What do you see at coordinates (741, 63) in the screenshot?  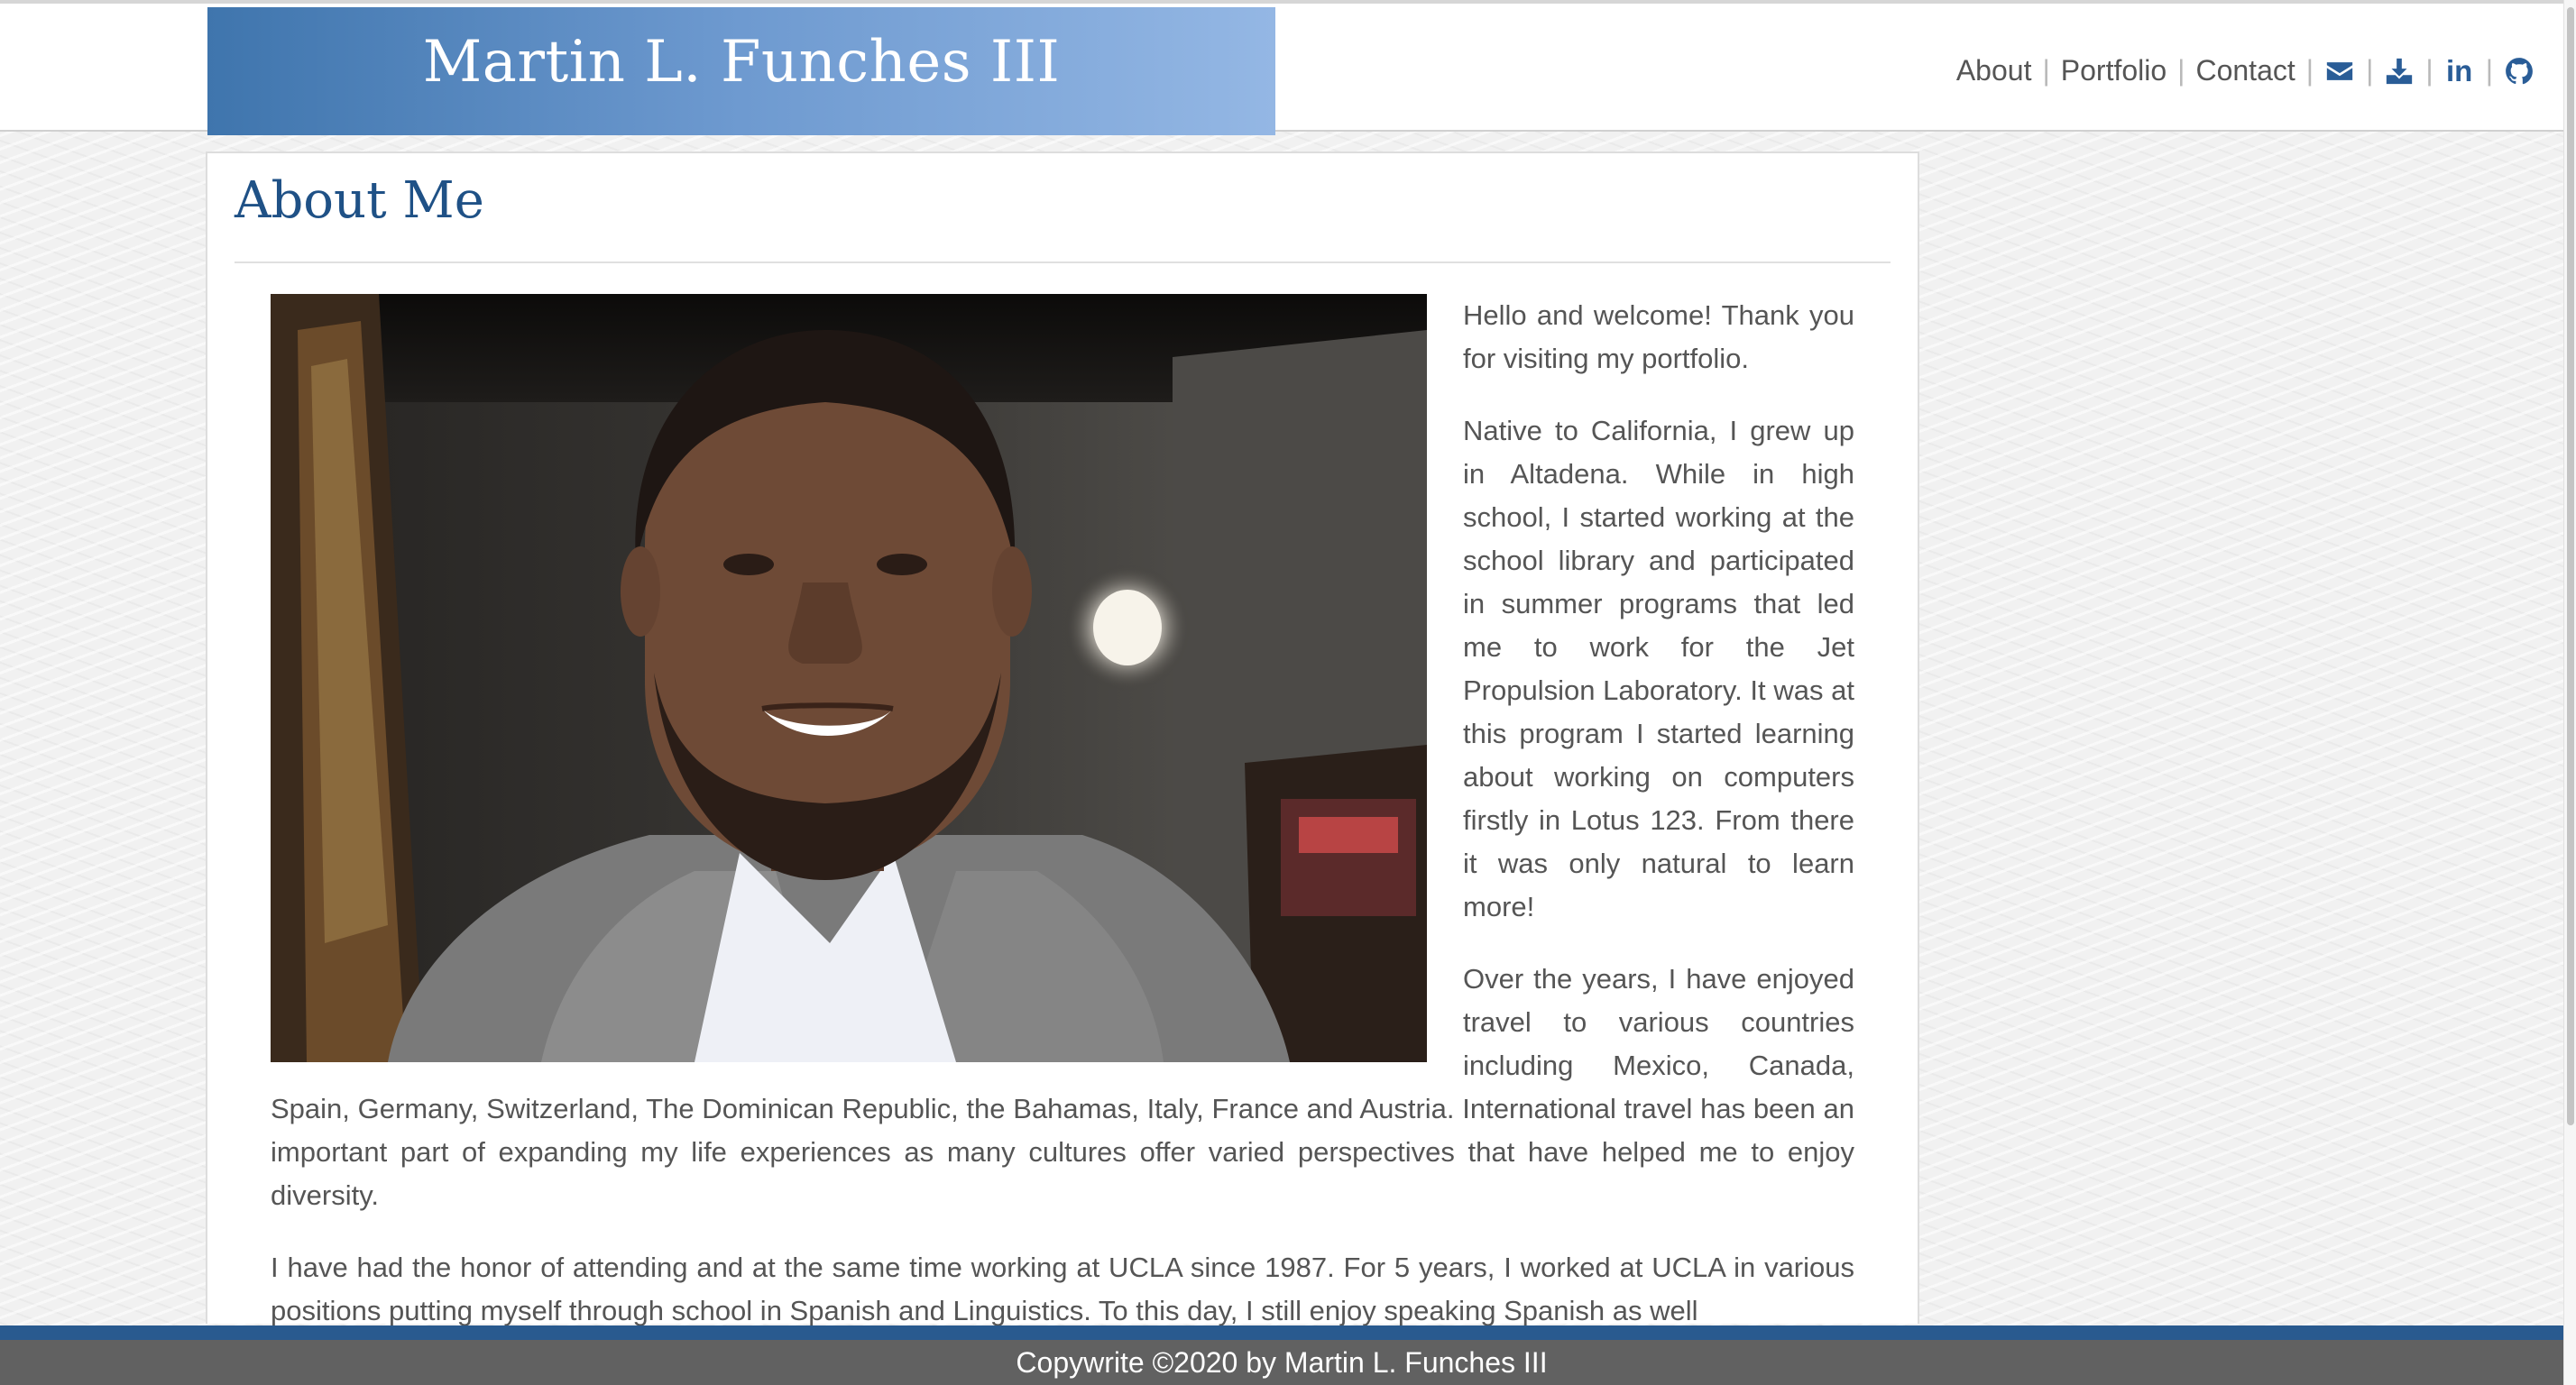 I see `site-title: Martin L. Funches III` at bounding box center [741, 63].